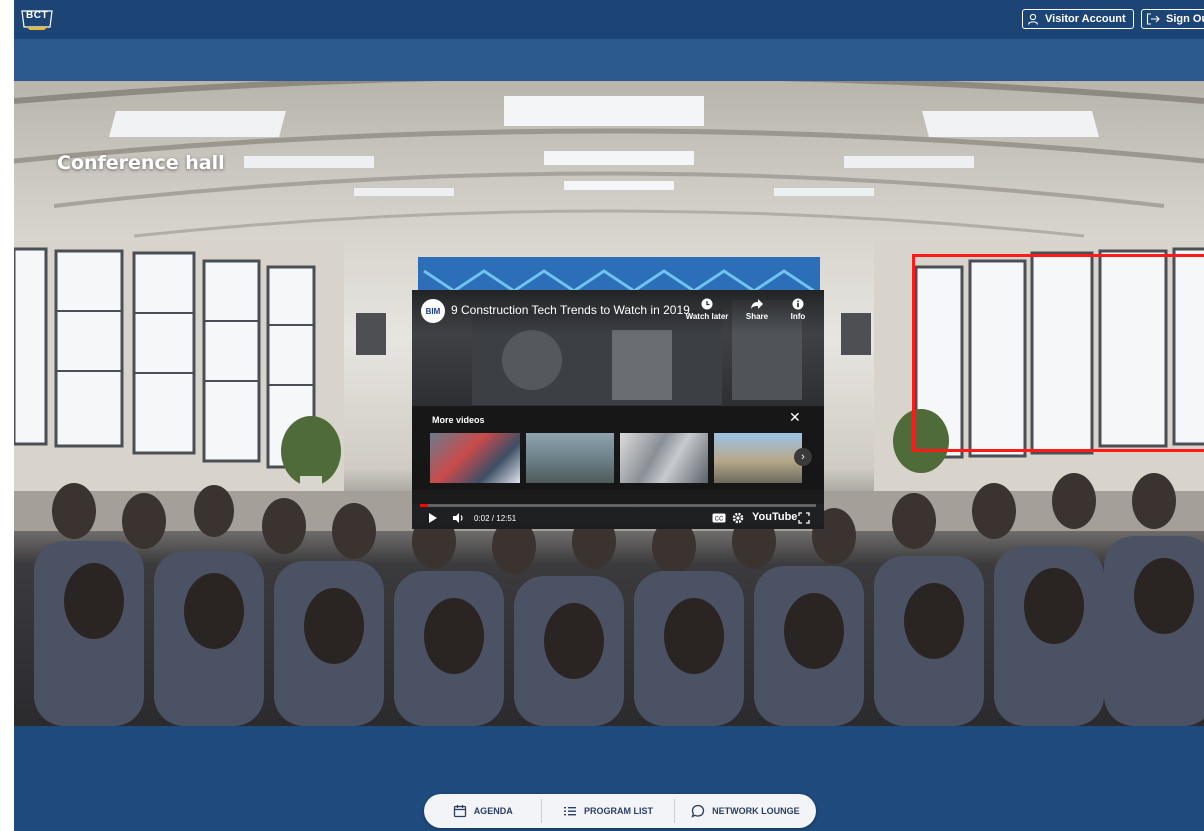 The image size is (1204, 831). Describe the element at coordinates (609, 60) in the screenshot. I see `sub-header-bar` at that location.